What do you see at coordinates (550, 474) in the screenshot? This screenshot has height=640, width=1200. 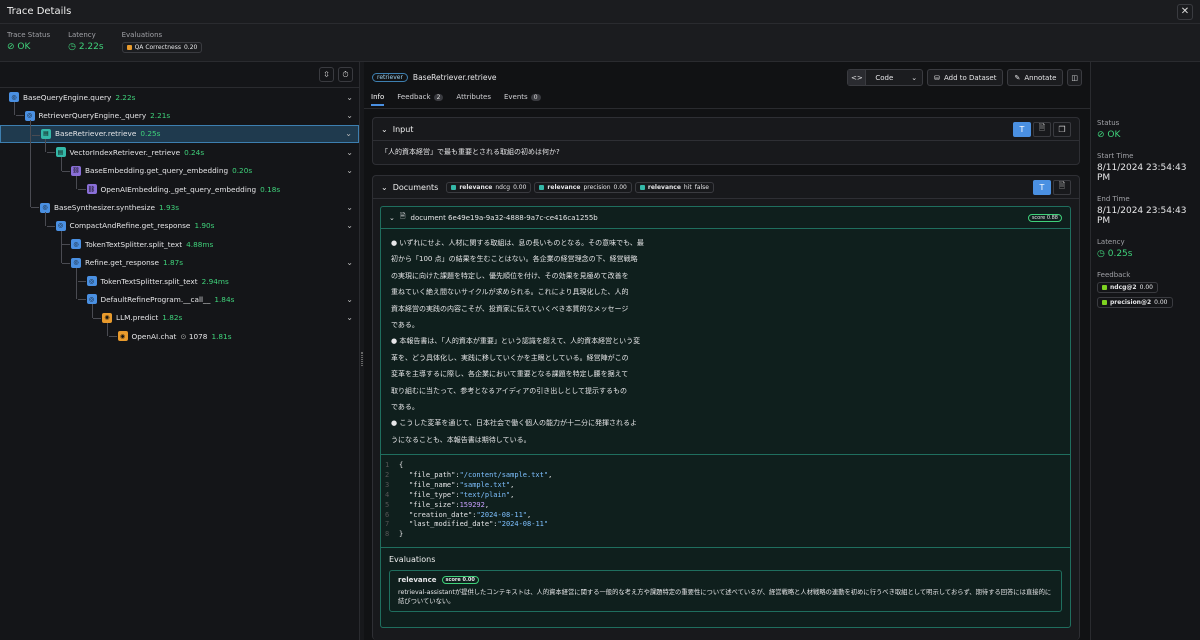 I see `code-comma: ,` at bounding box center [550, 474].